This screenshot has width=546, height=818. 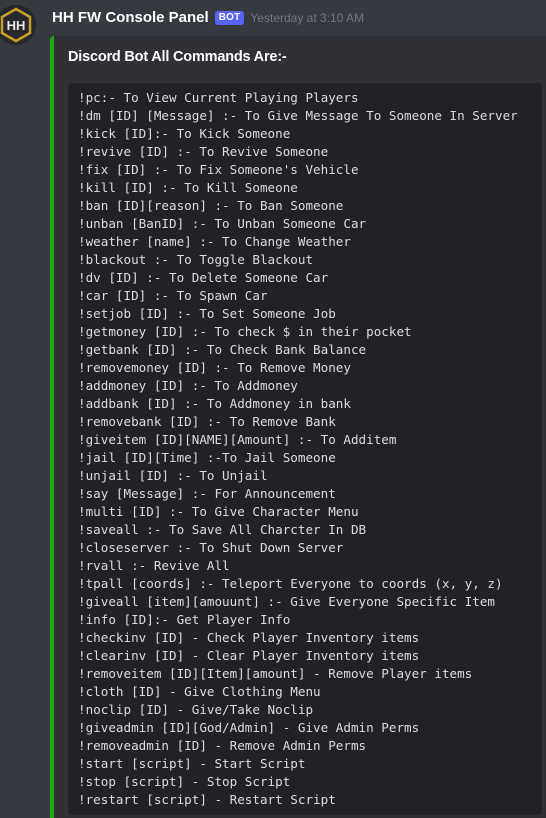 What do you see at coordinates (214, 367) in the screenshot?
I see `command-line: !removemoney [ID] :- To Remove Money` at bounding box center [214, 367].